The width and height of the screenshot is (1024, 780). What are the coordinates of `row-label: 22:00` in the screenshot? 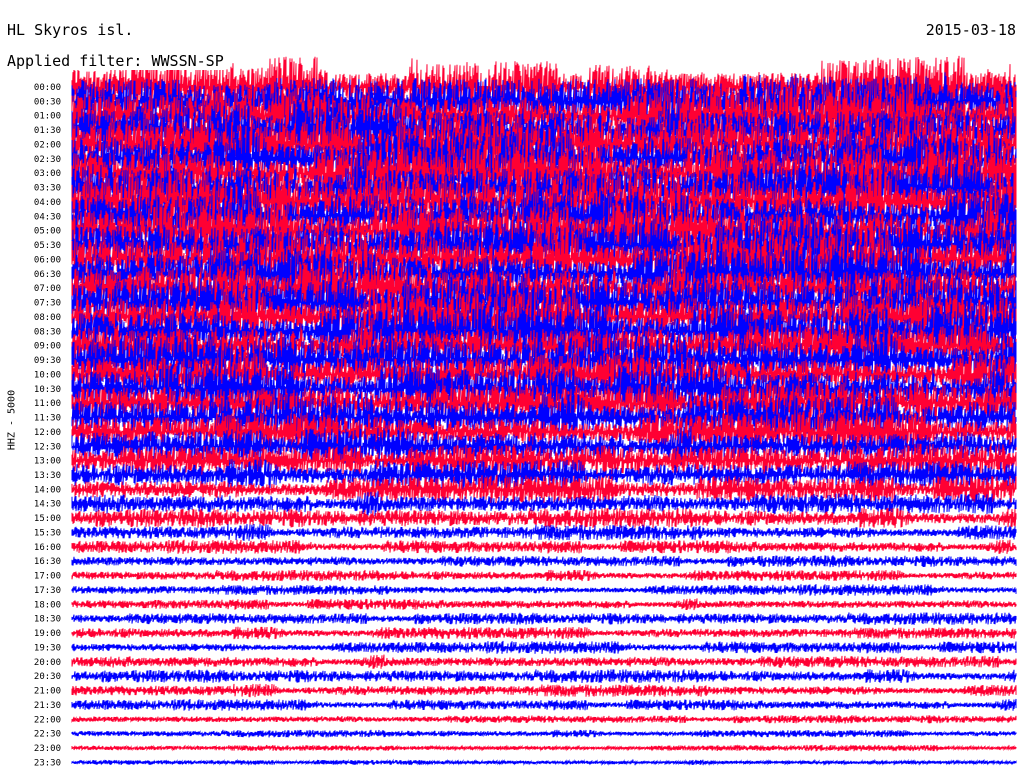 It's located at (47, 720).